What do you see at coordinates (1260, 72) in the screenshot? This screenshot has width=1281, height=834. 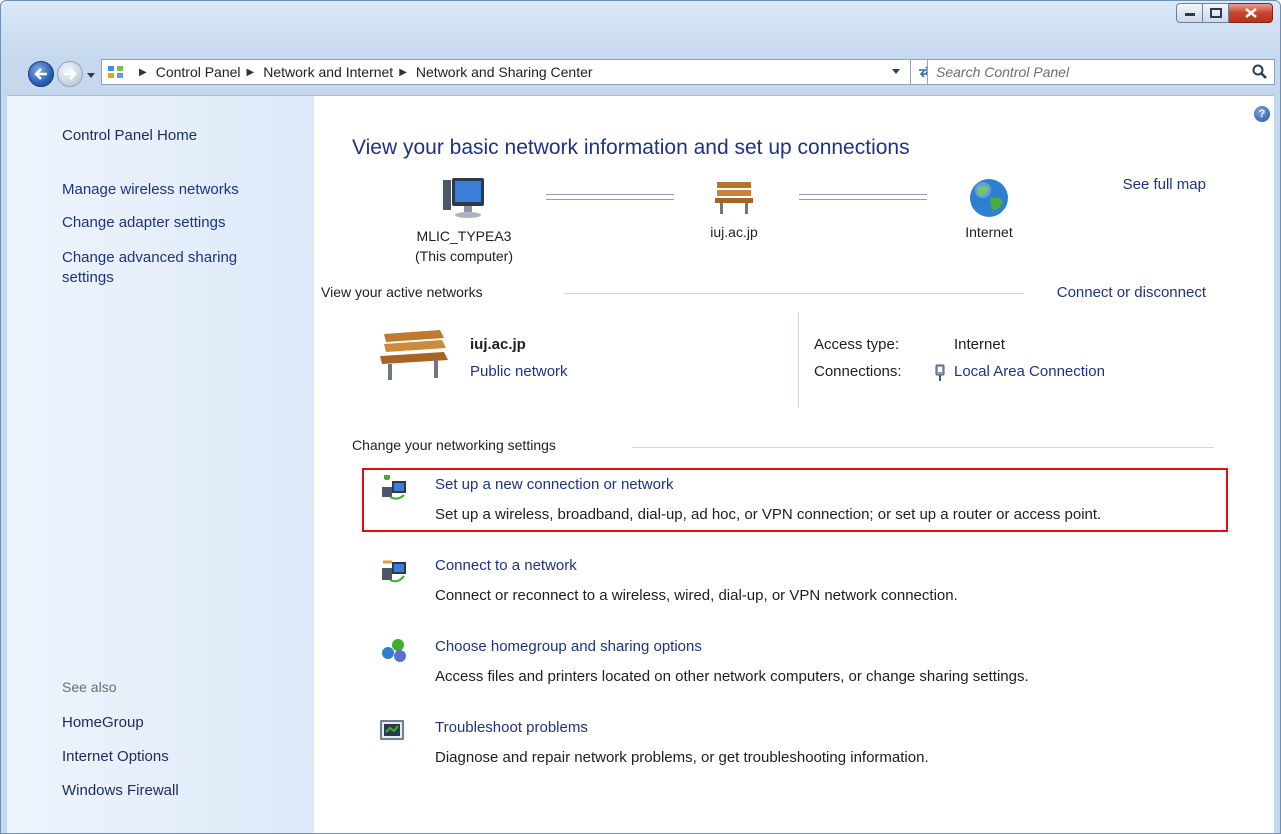 I see `search-icon` at bounding box center [1260, 72].